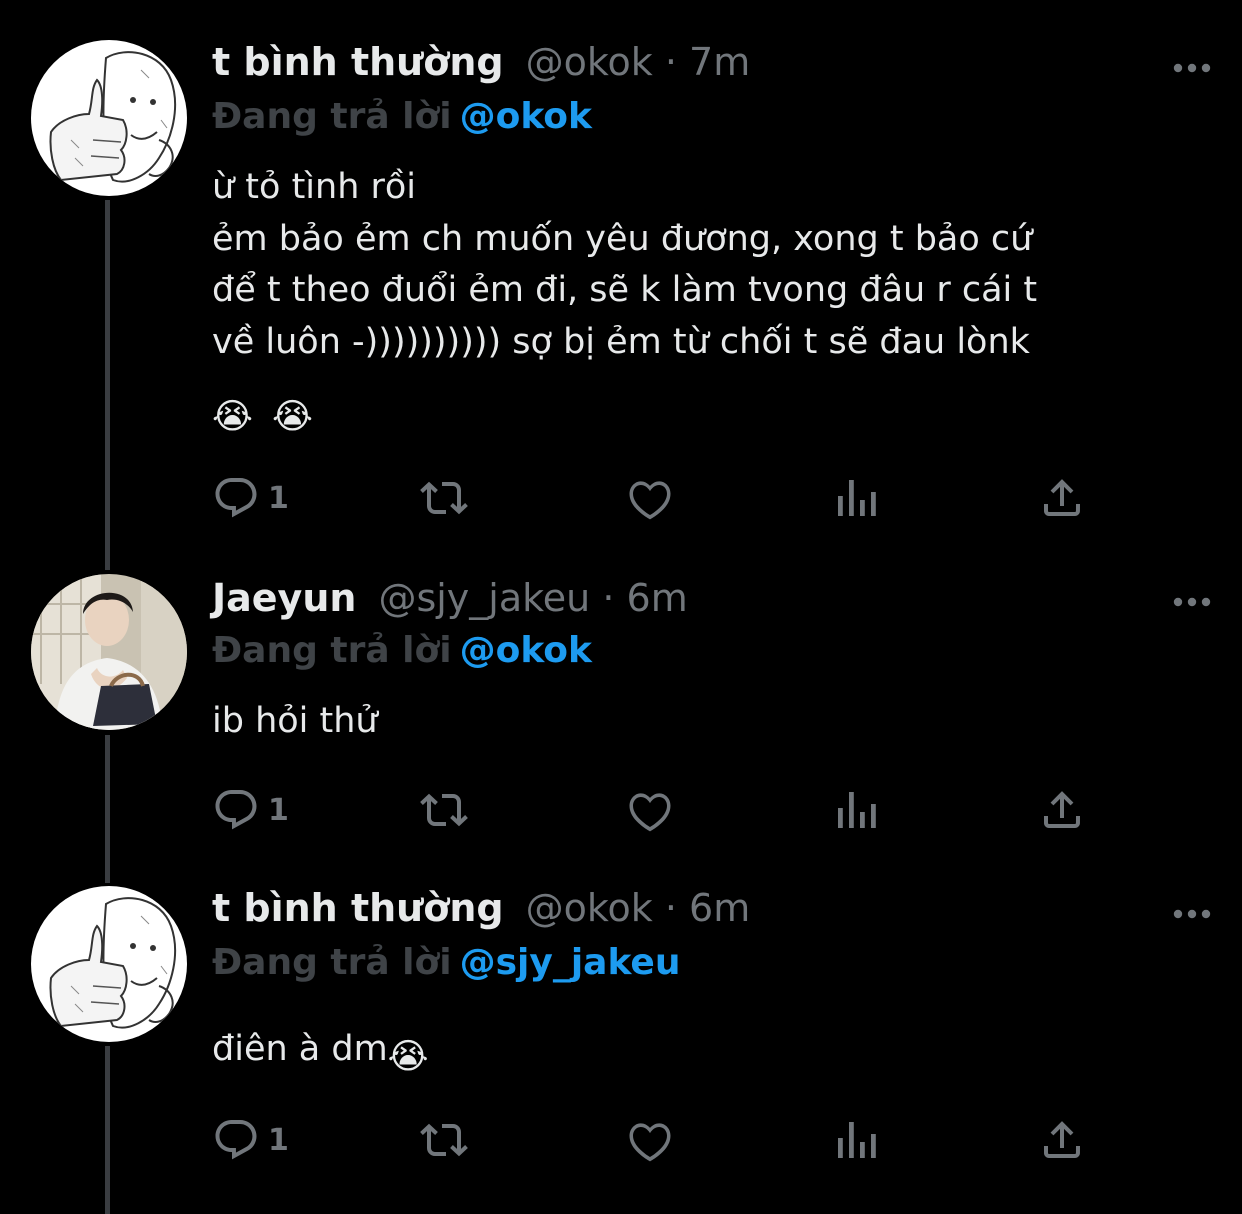 The height and width of the screenshot is (1214, 1242). Describe the element at coordinates (284, 598) in the screenshot. I see `display-name: Jaeyun` at that location.